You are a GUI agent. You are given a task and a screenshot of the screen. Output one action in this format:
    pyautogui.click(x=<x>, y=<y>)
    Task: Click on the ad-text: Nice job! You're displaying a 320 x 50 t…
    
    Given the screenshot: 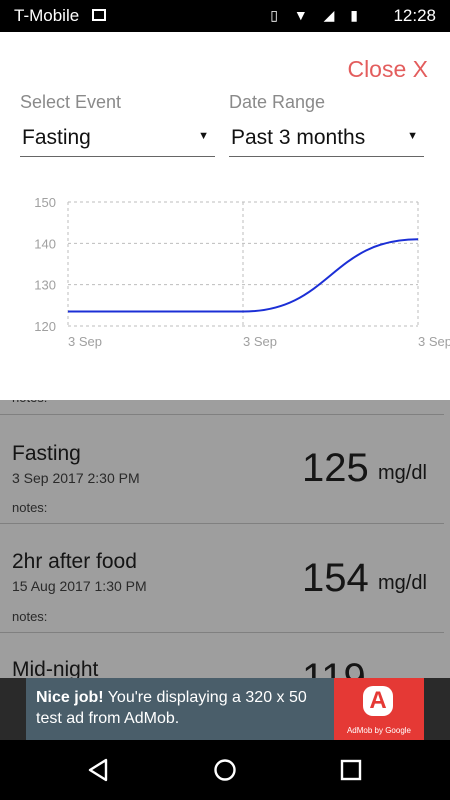 What is the action you would take?
    pyautogui.click(x=186, y=708)
    